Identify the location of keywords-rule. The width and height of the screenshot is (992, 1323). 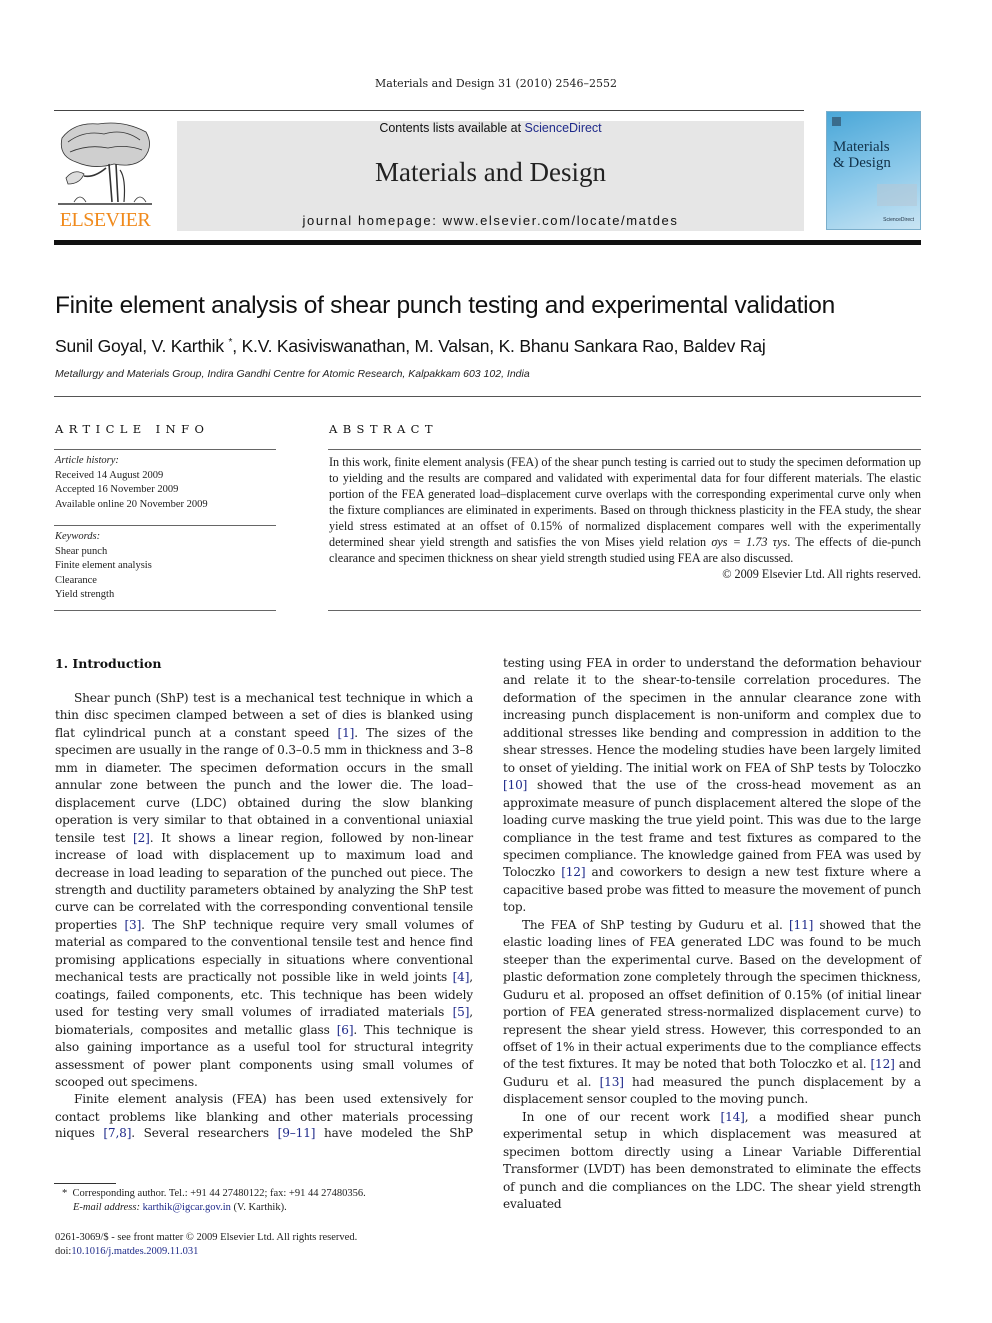
(165, 525).